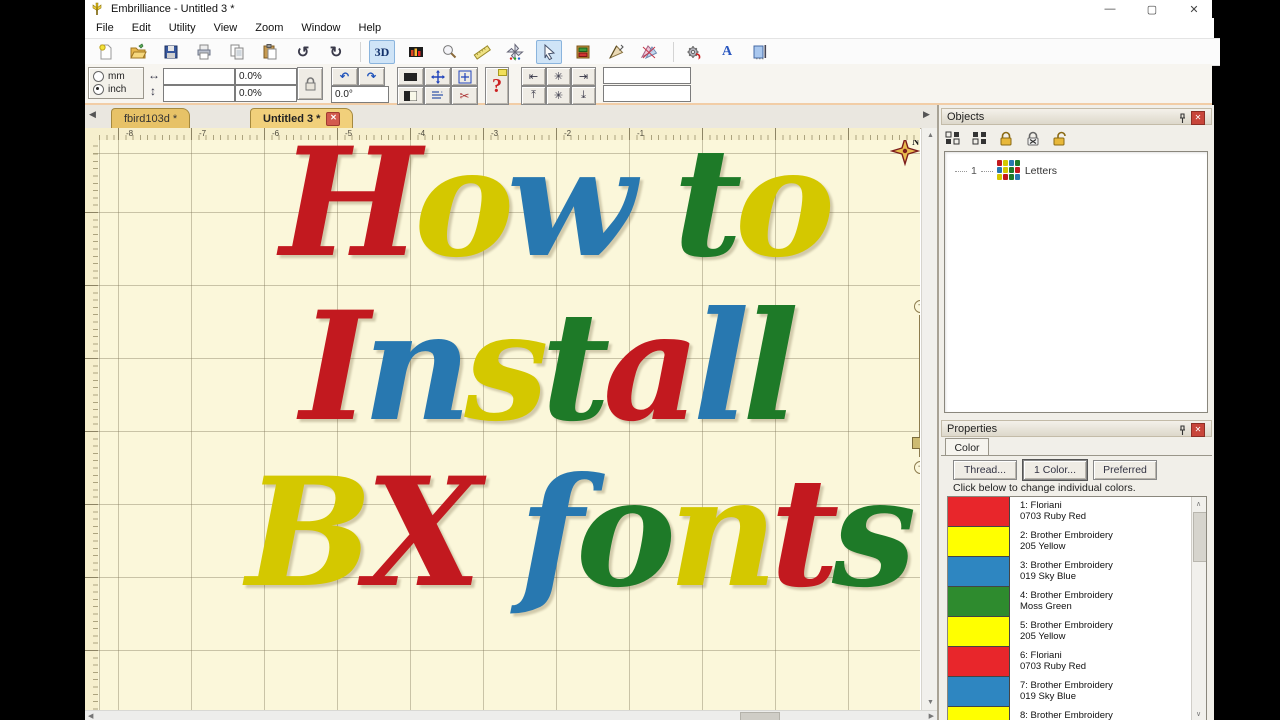 Image resolution: width=1280 pixels, height=720 pixels. What do you see at coordinates (583, 52) in the screenshot?
I see `object-properties-icon` at bounding box center [583, 52].